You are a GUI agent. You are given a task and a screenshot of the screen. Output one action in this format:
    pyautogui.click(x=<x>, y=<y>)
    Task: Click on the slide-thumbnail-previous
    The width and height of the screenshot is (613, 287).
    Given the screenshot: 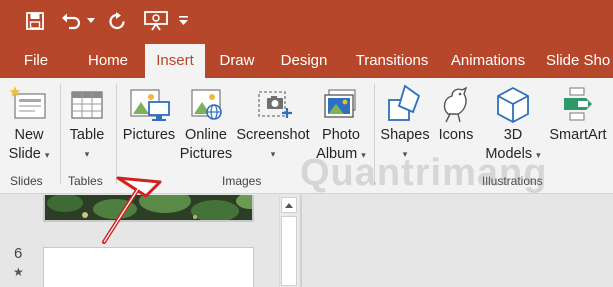 What is the action you would take?
    pyautogui.click(x=148, y=208)
    